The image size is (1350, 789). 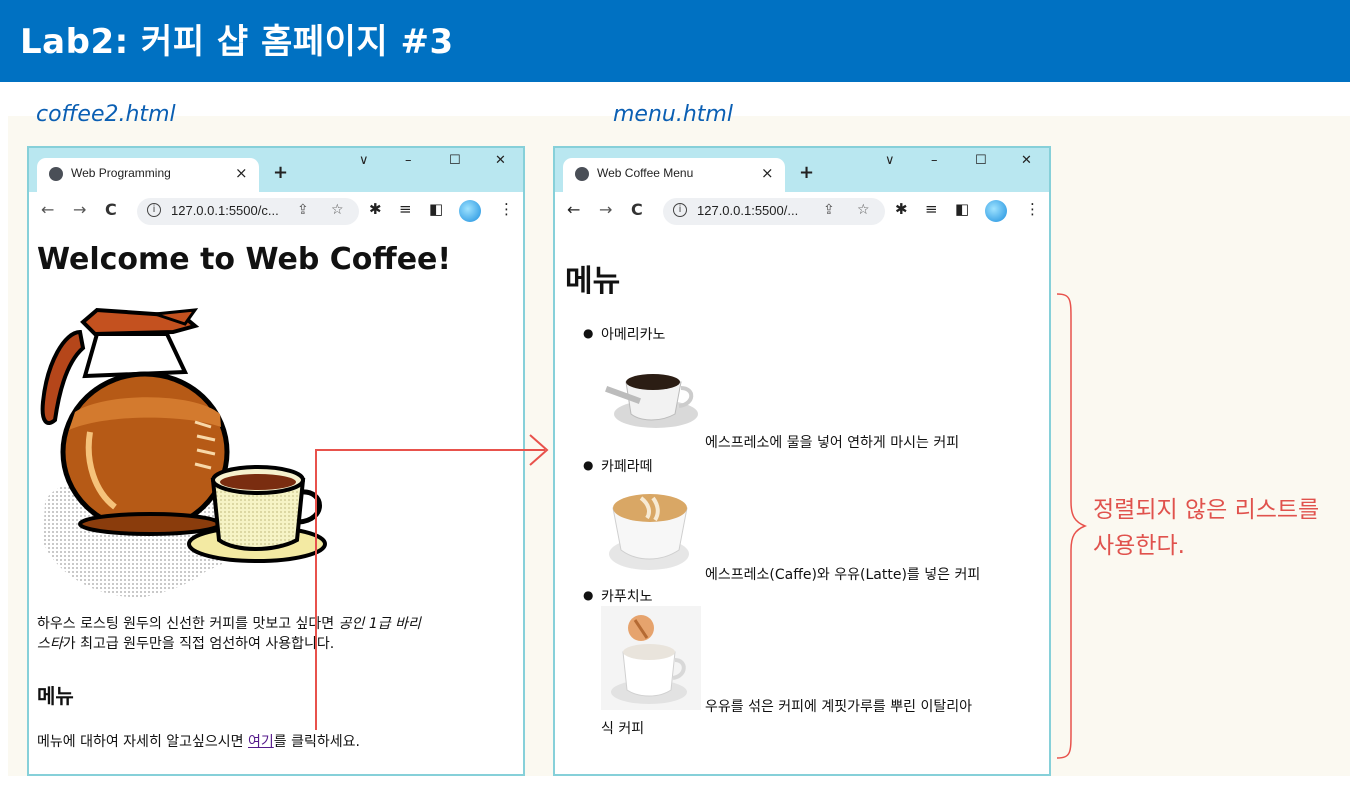 I want to click on annotation-line-1: 정렬되지 않은 리스트를, so click(x=1206, y=510).